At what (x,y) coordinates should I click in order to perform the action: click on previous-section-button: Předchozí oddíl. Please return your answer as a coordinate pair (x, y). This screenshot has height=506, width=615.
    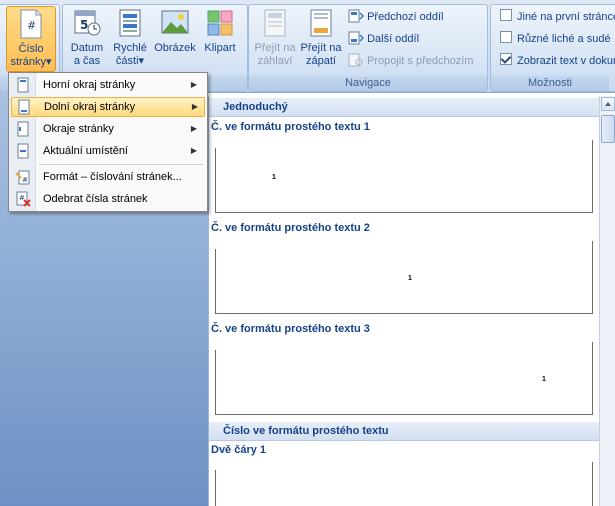
    Looking at the image, I should click on (396, 17).